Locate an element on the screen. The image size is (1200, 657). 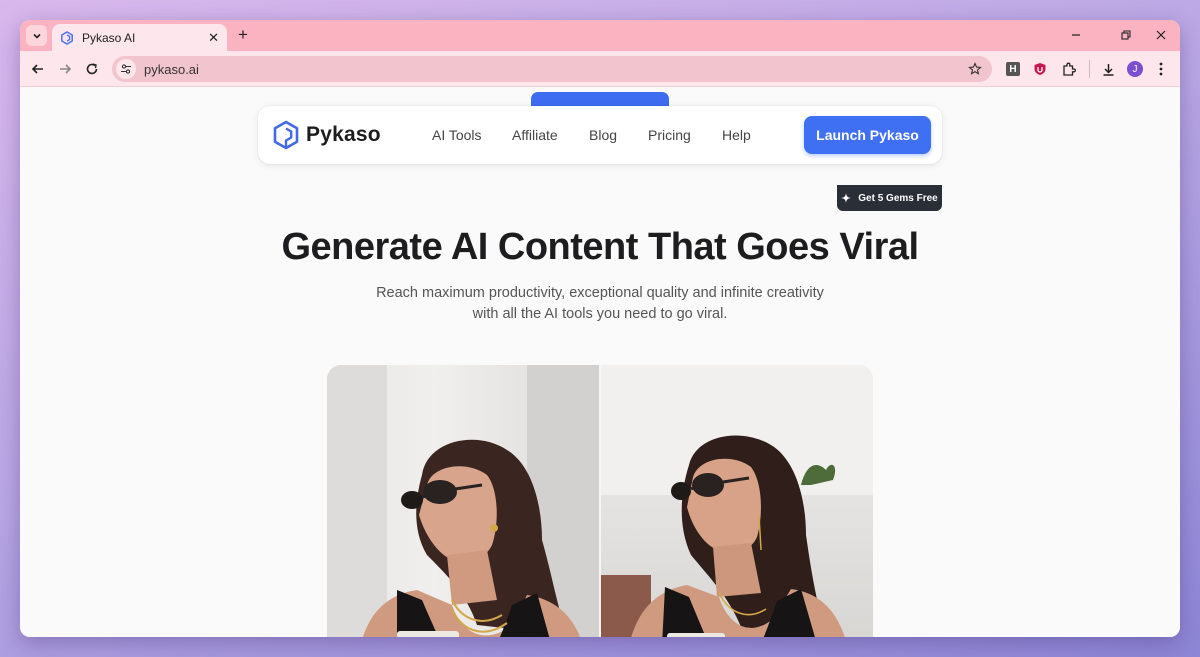
gems-badge-label: Get 5 Gems Free is located at coordinates (898, 198).